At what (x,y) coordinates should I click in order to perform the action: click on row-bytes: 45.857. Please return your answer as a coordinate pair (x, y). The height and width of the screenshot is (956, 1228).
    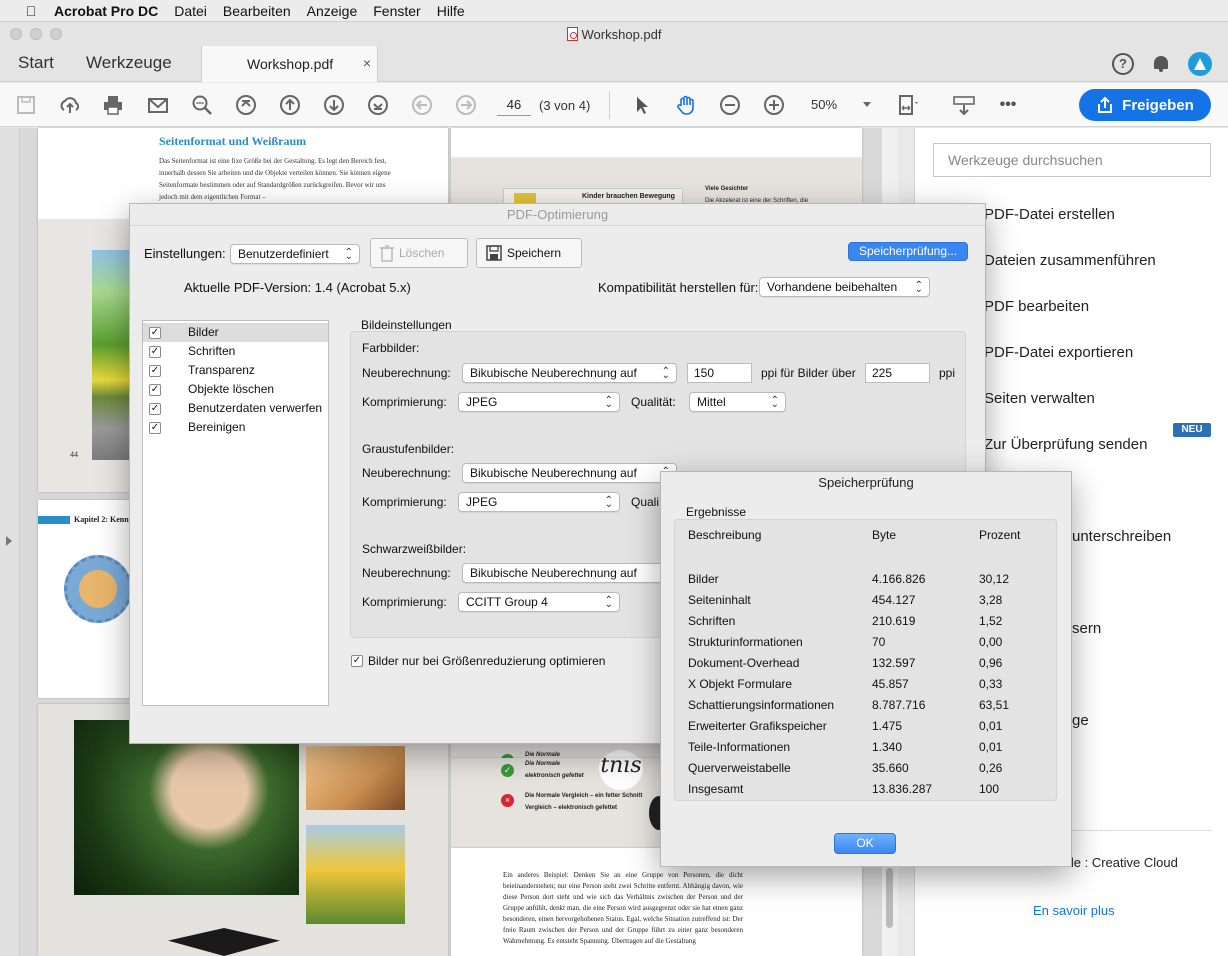
    Looking at the image, I should click on (890, 684).